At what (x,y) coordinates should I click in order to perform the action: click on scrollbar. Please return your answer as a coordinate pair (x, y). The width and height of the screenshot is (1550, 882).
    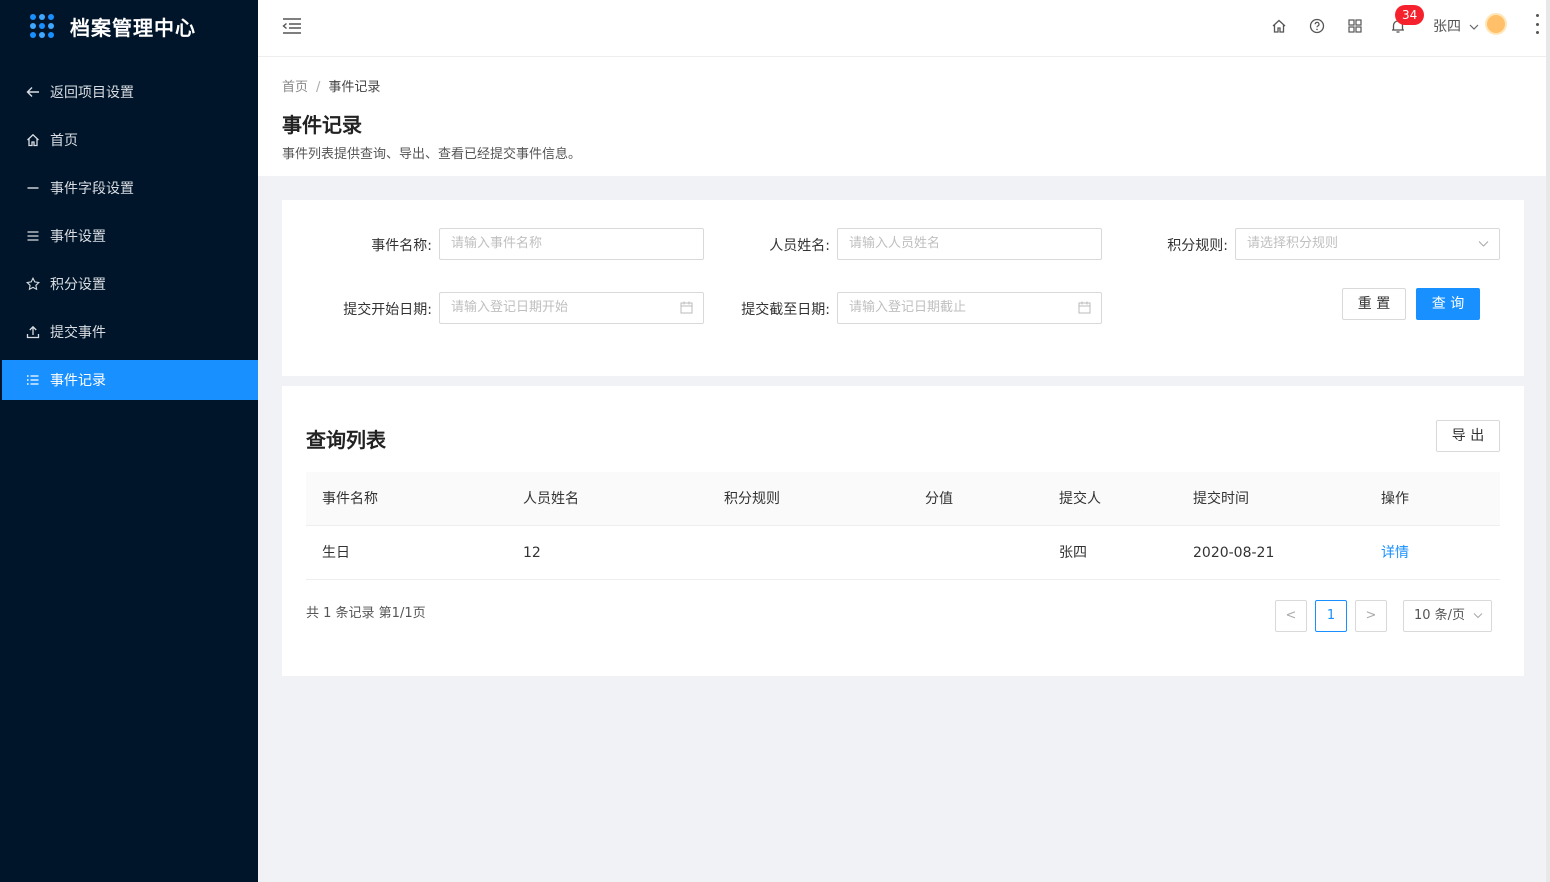
    Looking at the image, I should click on (1548, 441).